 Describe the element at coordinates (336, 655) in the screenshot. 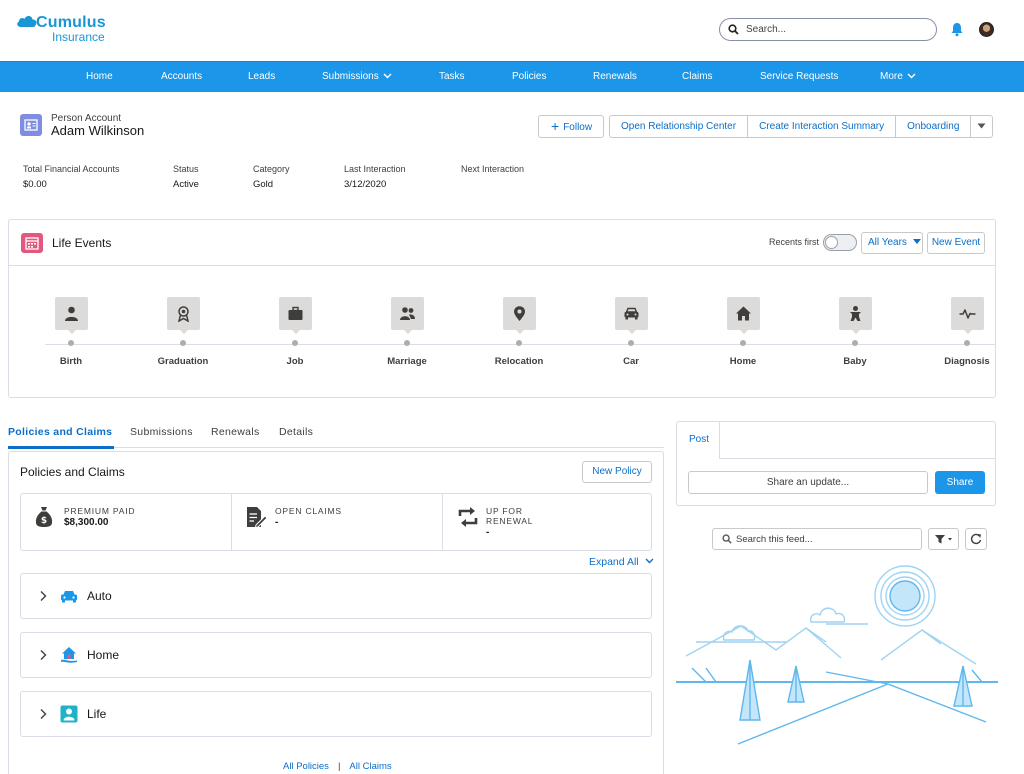

I see `policy-group-home: Home` at that location.